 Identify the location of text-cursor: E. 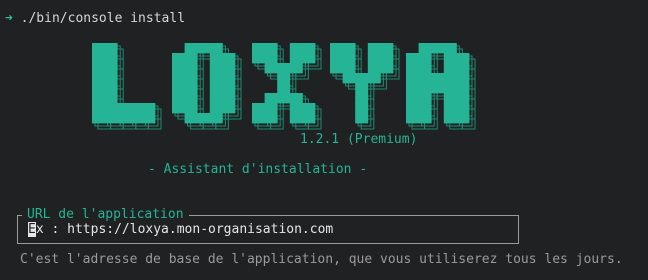
(32, 229).